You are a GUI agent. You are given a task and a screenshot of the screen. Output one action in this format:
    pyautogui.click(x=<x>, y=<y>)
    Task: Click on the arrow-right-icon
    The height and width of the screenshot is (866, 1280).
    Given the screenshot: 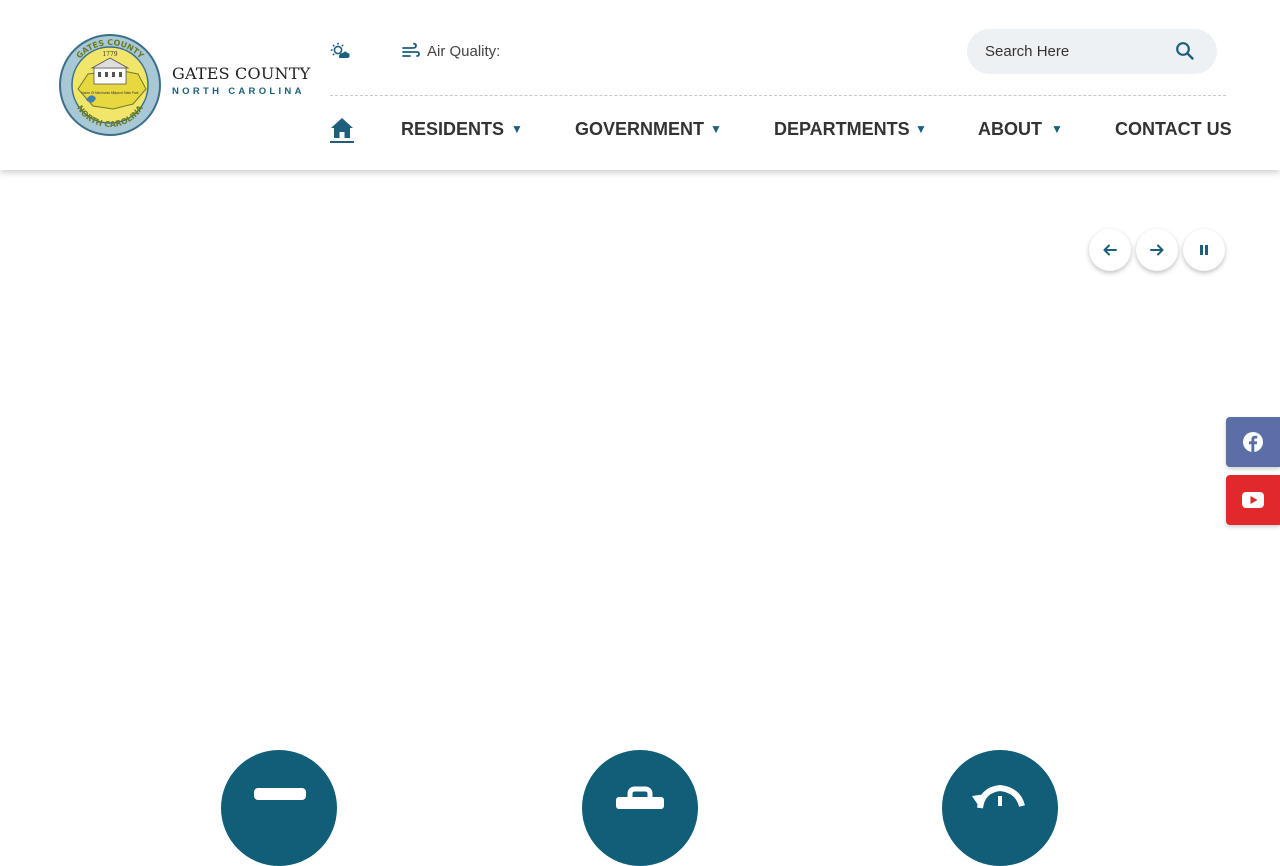 What is the action you would take?
    pyautogui.click(x=1157, y=250)
    